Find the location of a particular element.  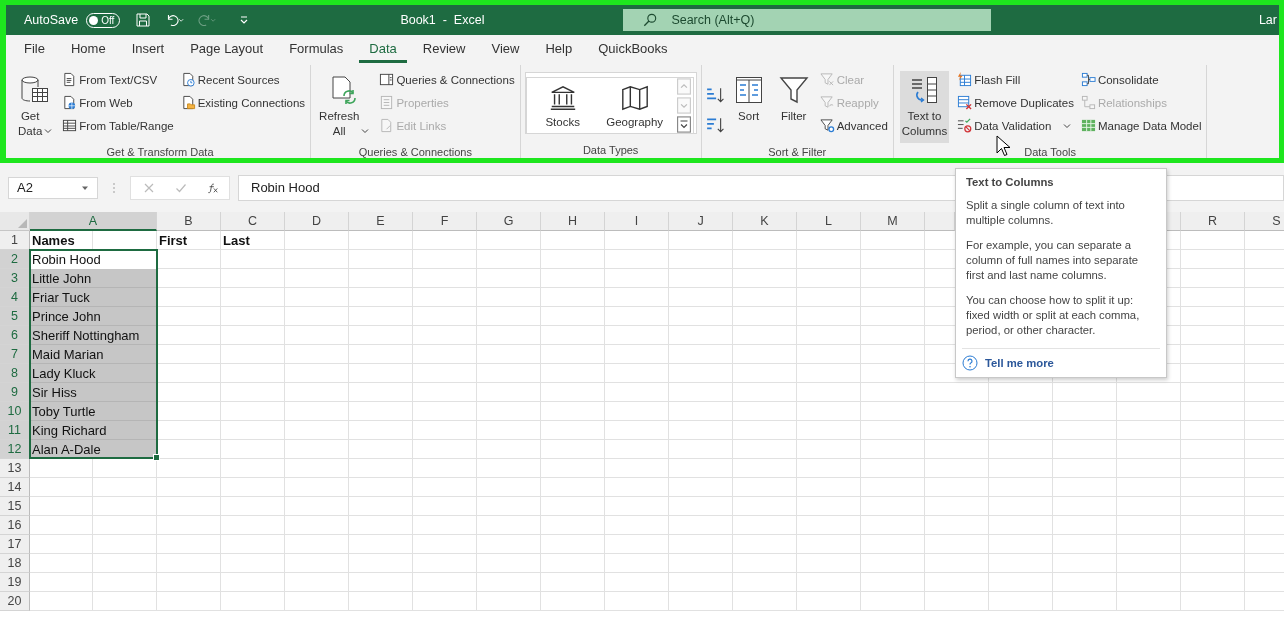

column-header: C is located at coordinates (253, 221).